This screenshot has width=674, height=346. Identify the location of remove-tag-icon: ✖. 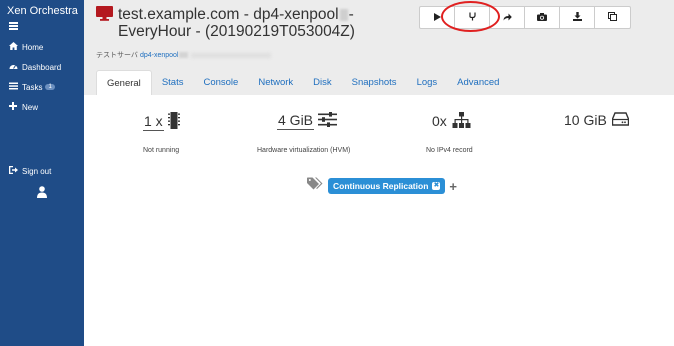
(436, 186).